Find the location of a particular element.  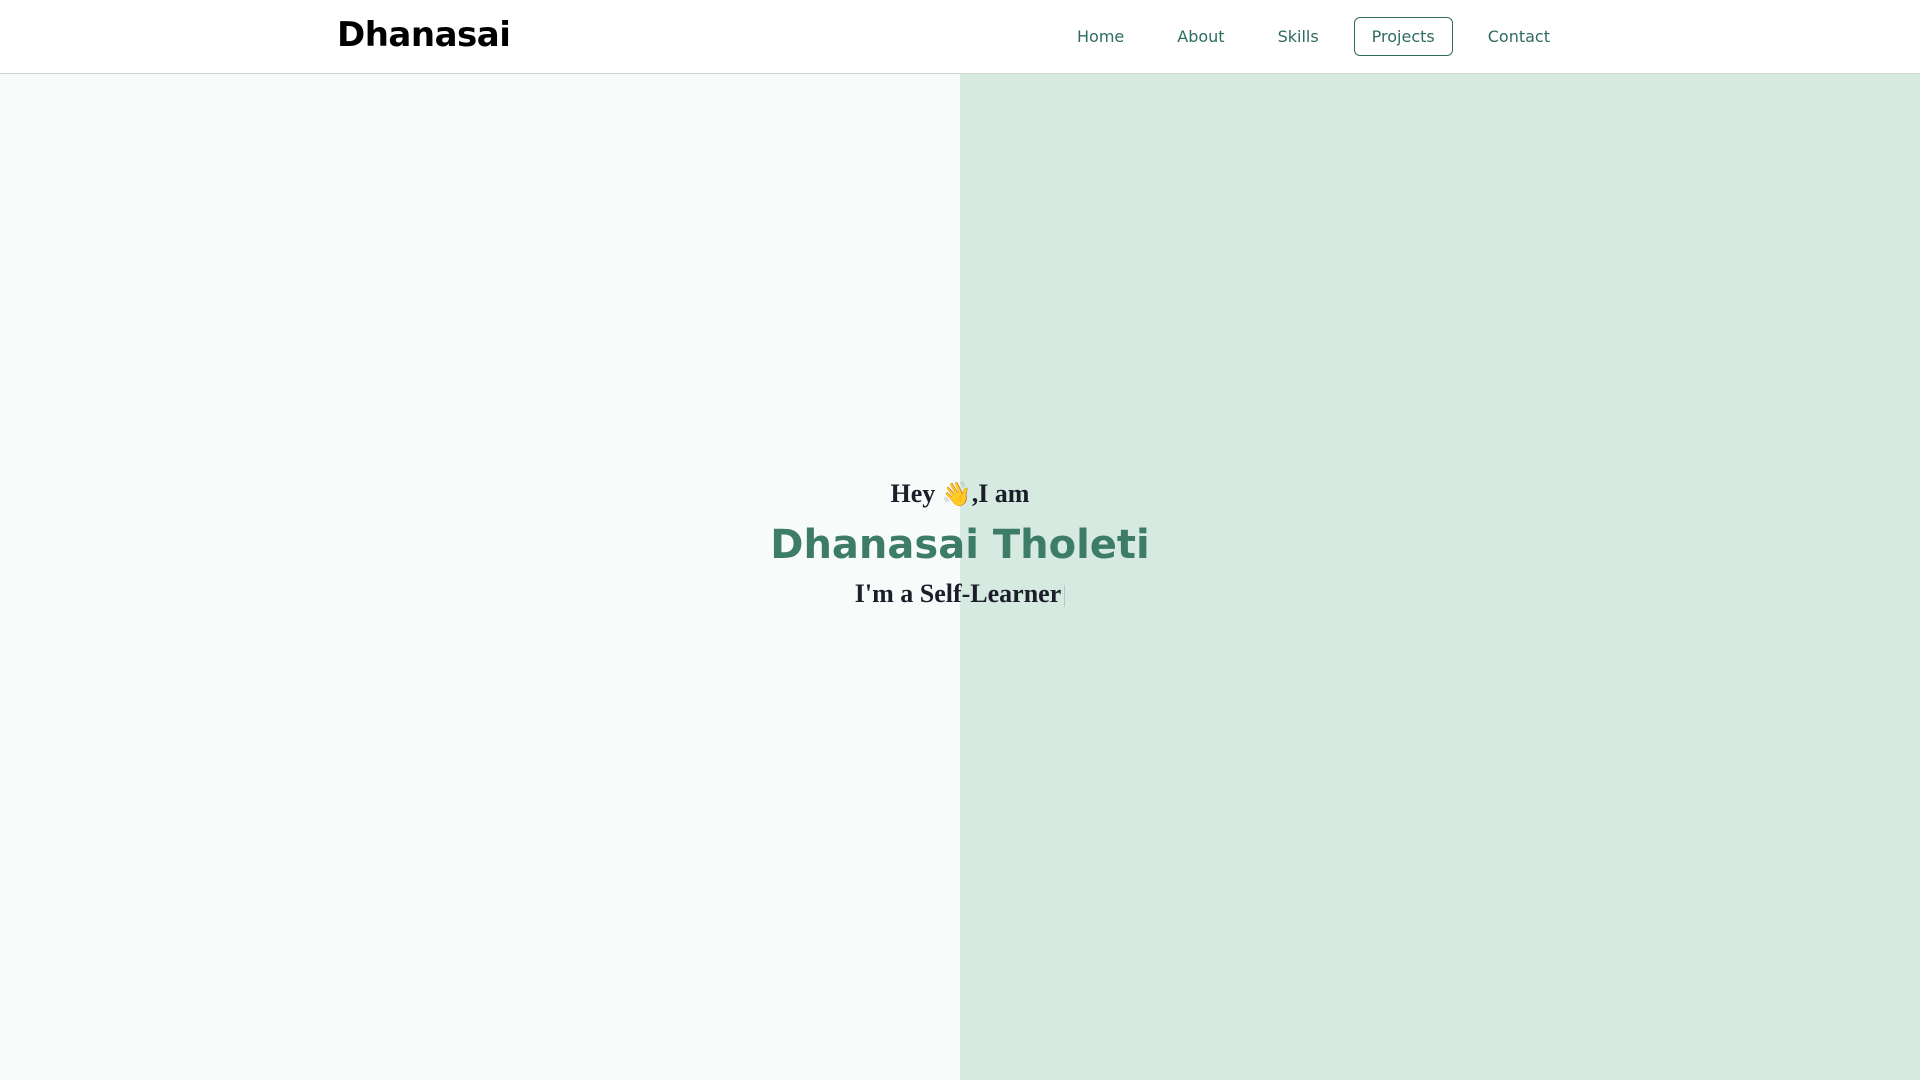

waving-hand-icon: 👋 is located at coordinates (956, 495).